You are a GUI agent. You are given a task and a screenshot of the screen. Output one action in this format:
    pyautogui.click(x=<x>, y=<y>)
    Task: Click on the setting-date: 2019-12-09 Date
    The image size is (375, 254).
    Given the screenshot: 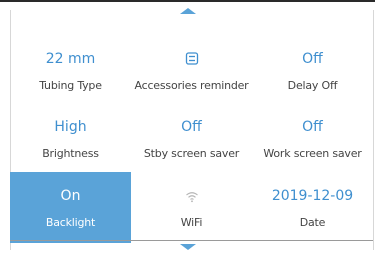 What is the action you would take?
    pyautogui.click(x=312, y=207)
    